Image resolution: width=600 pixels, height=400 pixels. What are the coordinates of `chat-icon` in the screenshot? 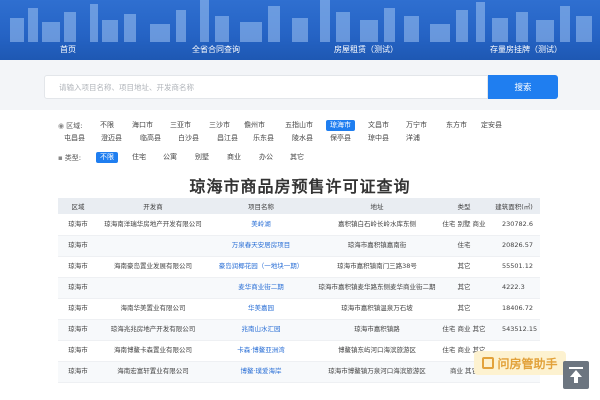 It's located at (488, 363).